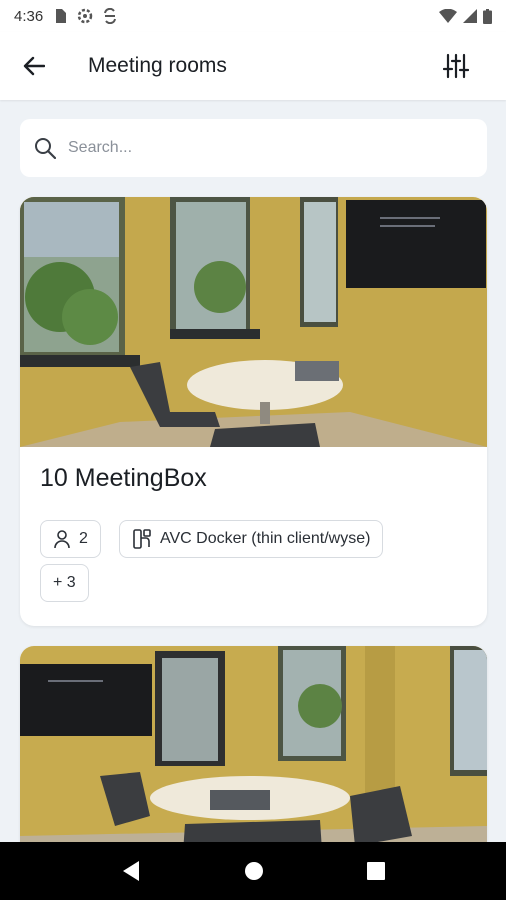 The width and height of the screenshot is (506, 900). What do you see at coordinates (157, 65) in the screenshot?
I see `page-title: Meeting rooms` at bounding box center [157, 65].